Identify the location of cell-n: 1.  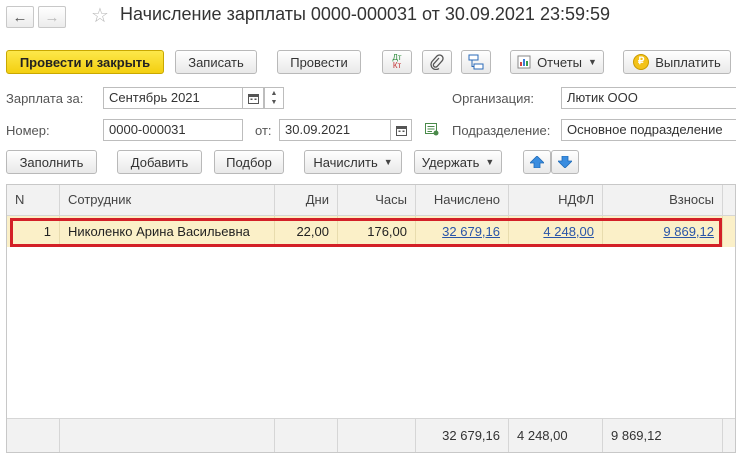
(33, 231).